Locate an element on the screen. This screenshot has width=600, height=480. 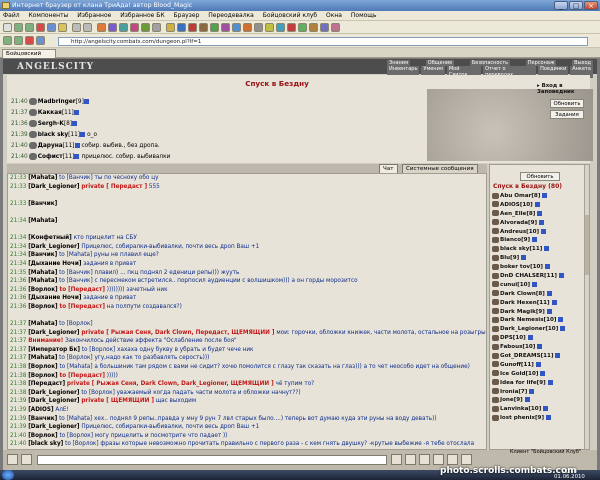
user-name: Got_DREAMS[11] is located at coordinates (527, 356).